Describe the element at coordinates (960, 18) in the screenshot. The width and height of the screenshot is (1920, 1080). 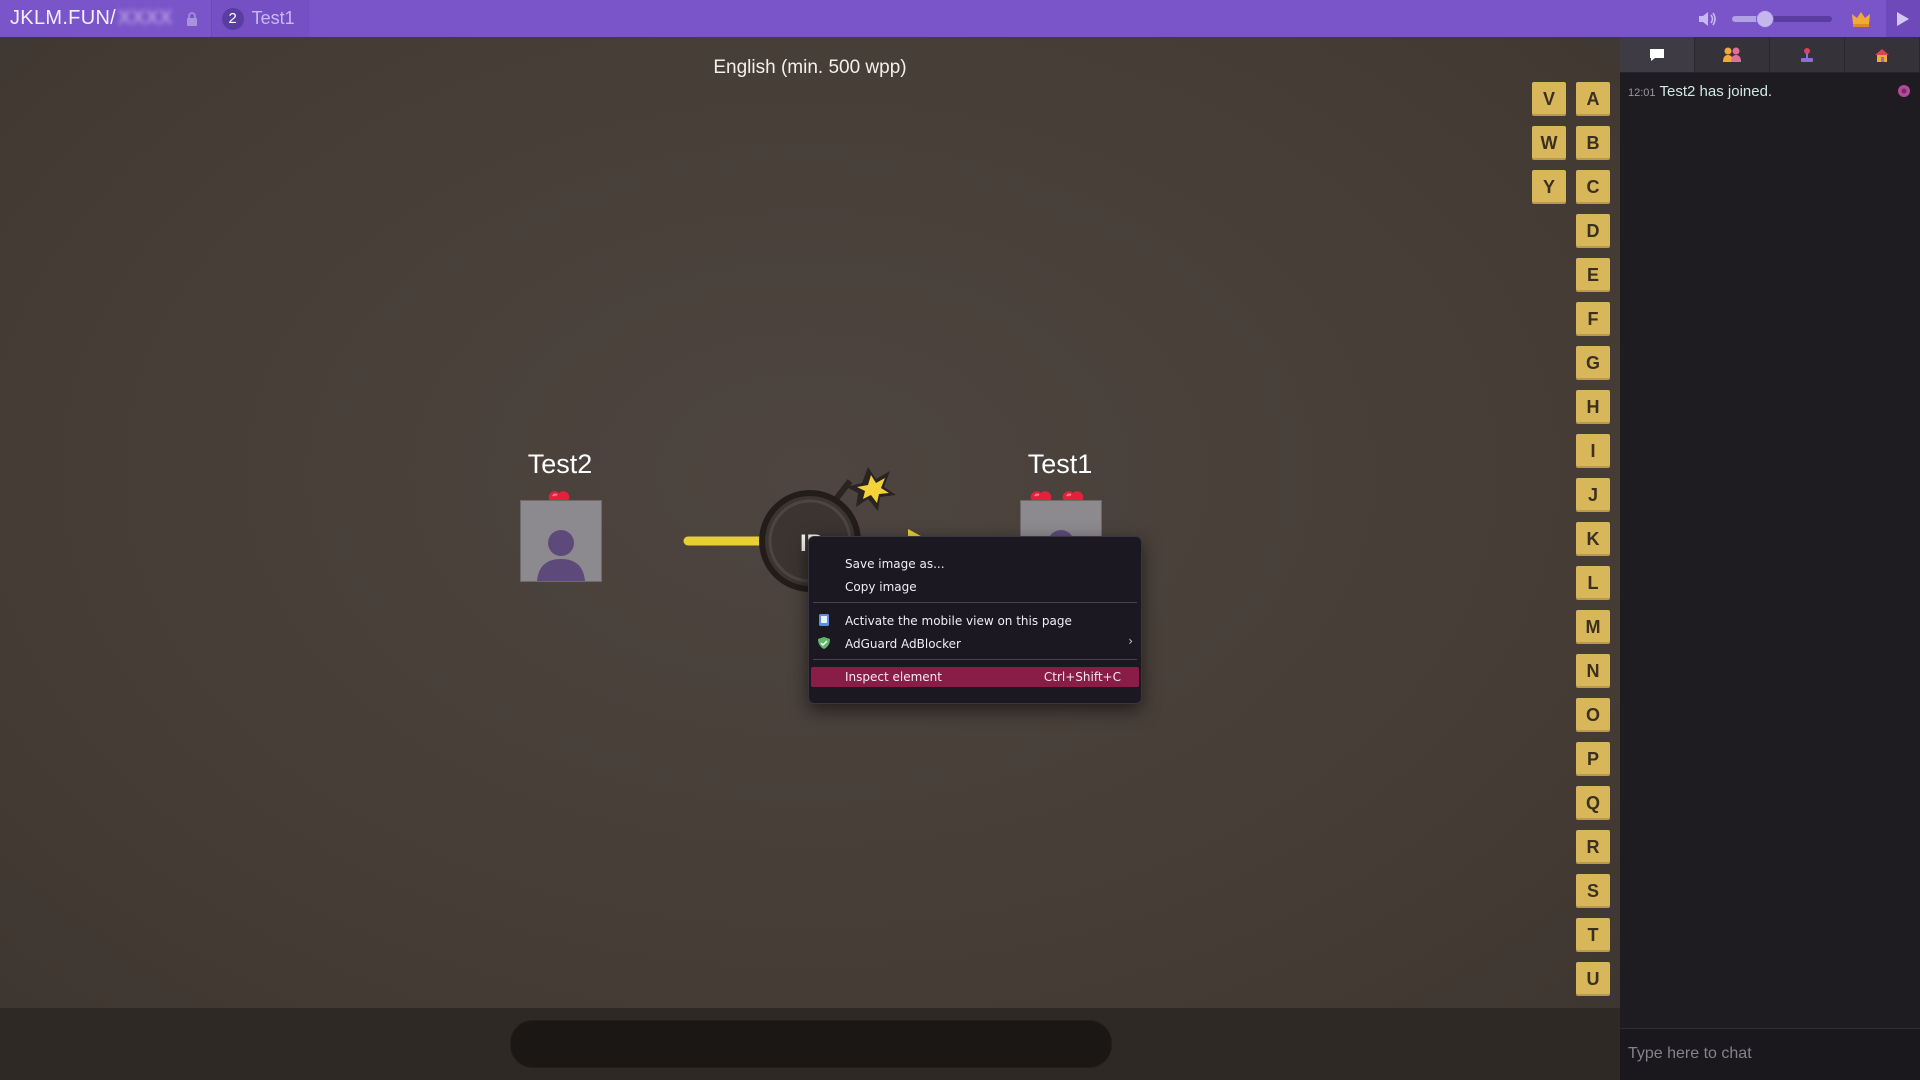
I see `top-bar: JKLM.FUN/ XXXX 2 Test1` at that location.